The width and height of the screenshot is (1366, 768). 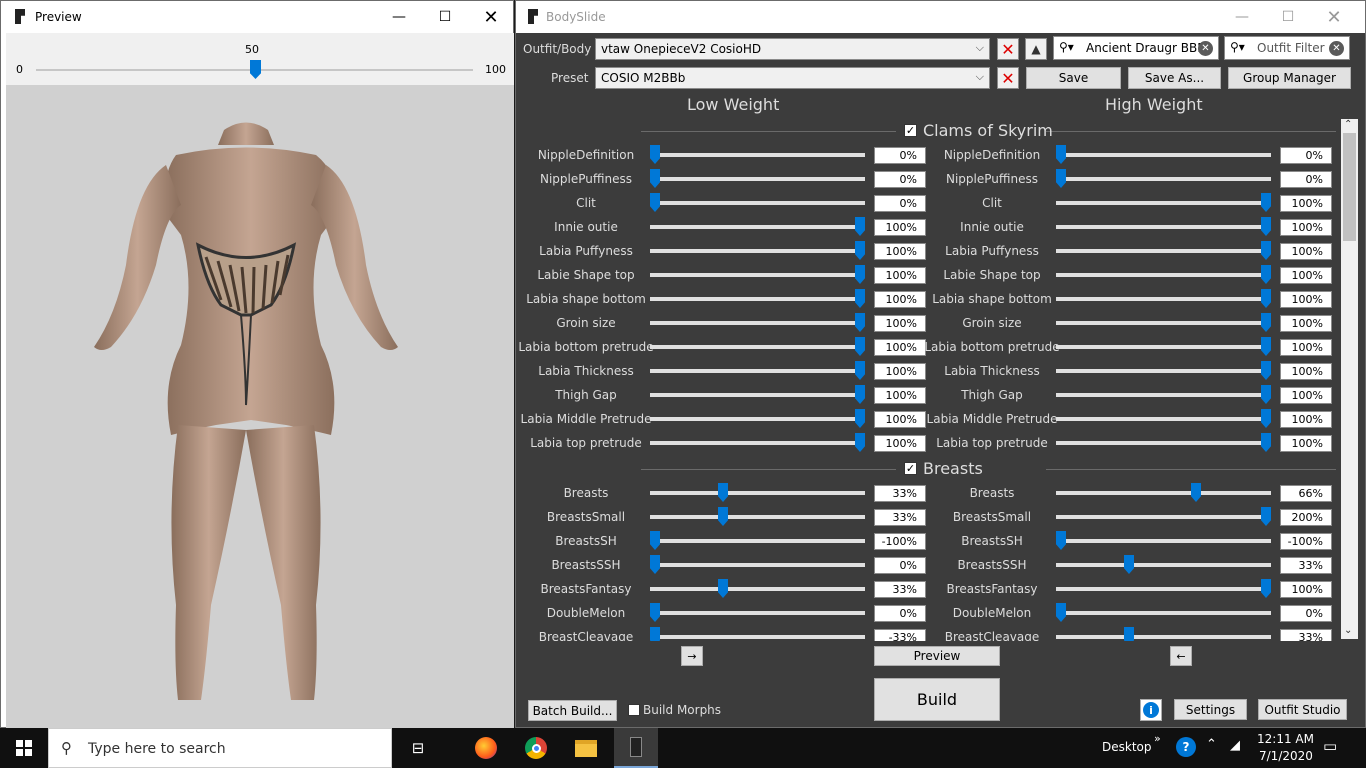 What do you see at coordinates (937, 699) in the screenshot?
I see `build-button: Build` at bounding box center [937, 699].